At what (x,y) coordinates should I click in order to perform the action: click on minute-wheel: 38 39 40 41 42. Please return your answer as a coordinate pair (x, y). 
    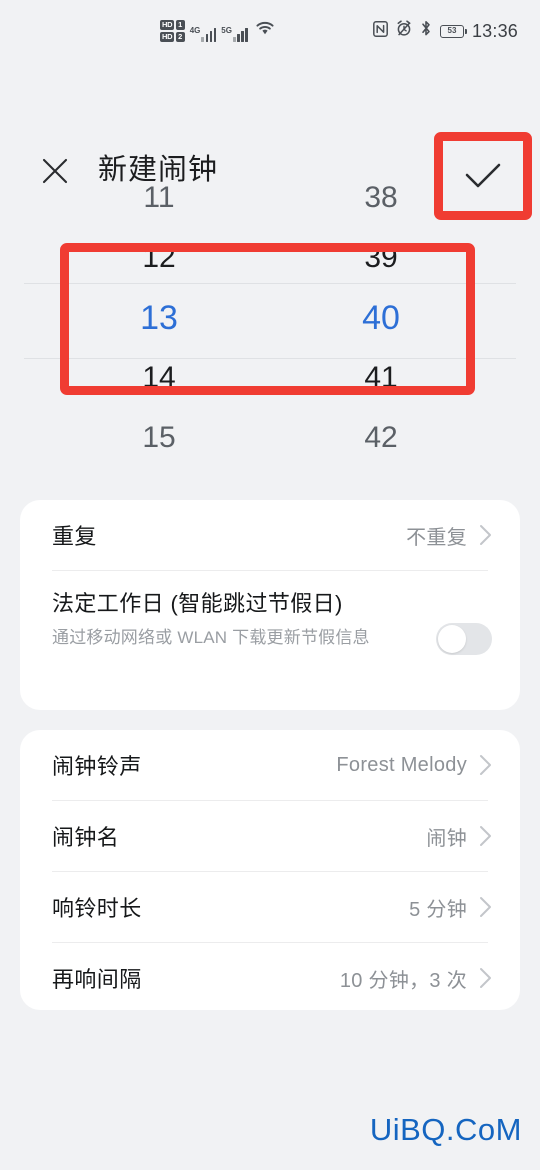
    Looking at the image, I should click on (381, 318).